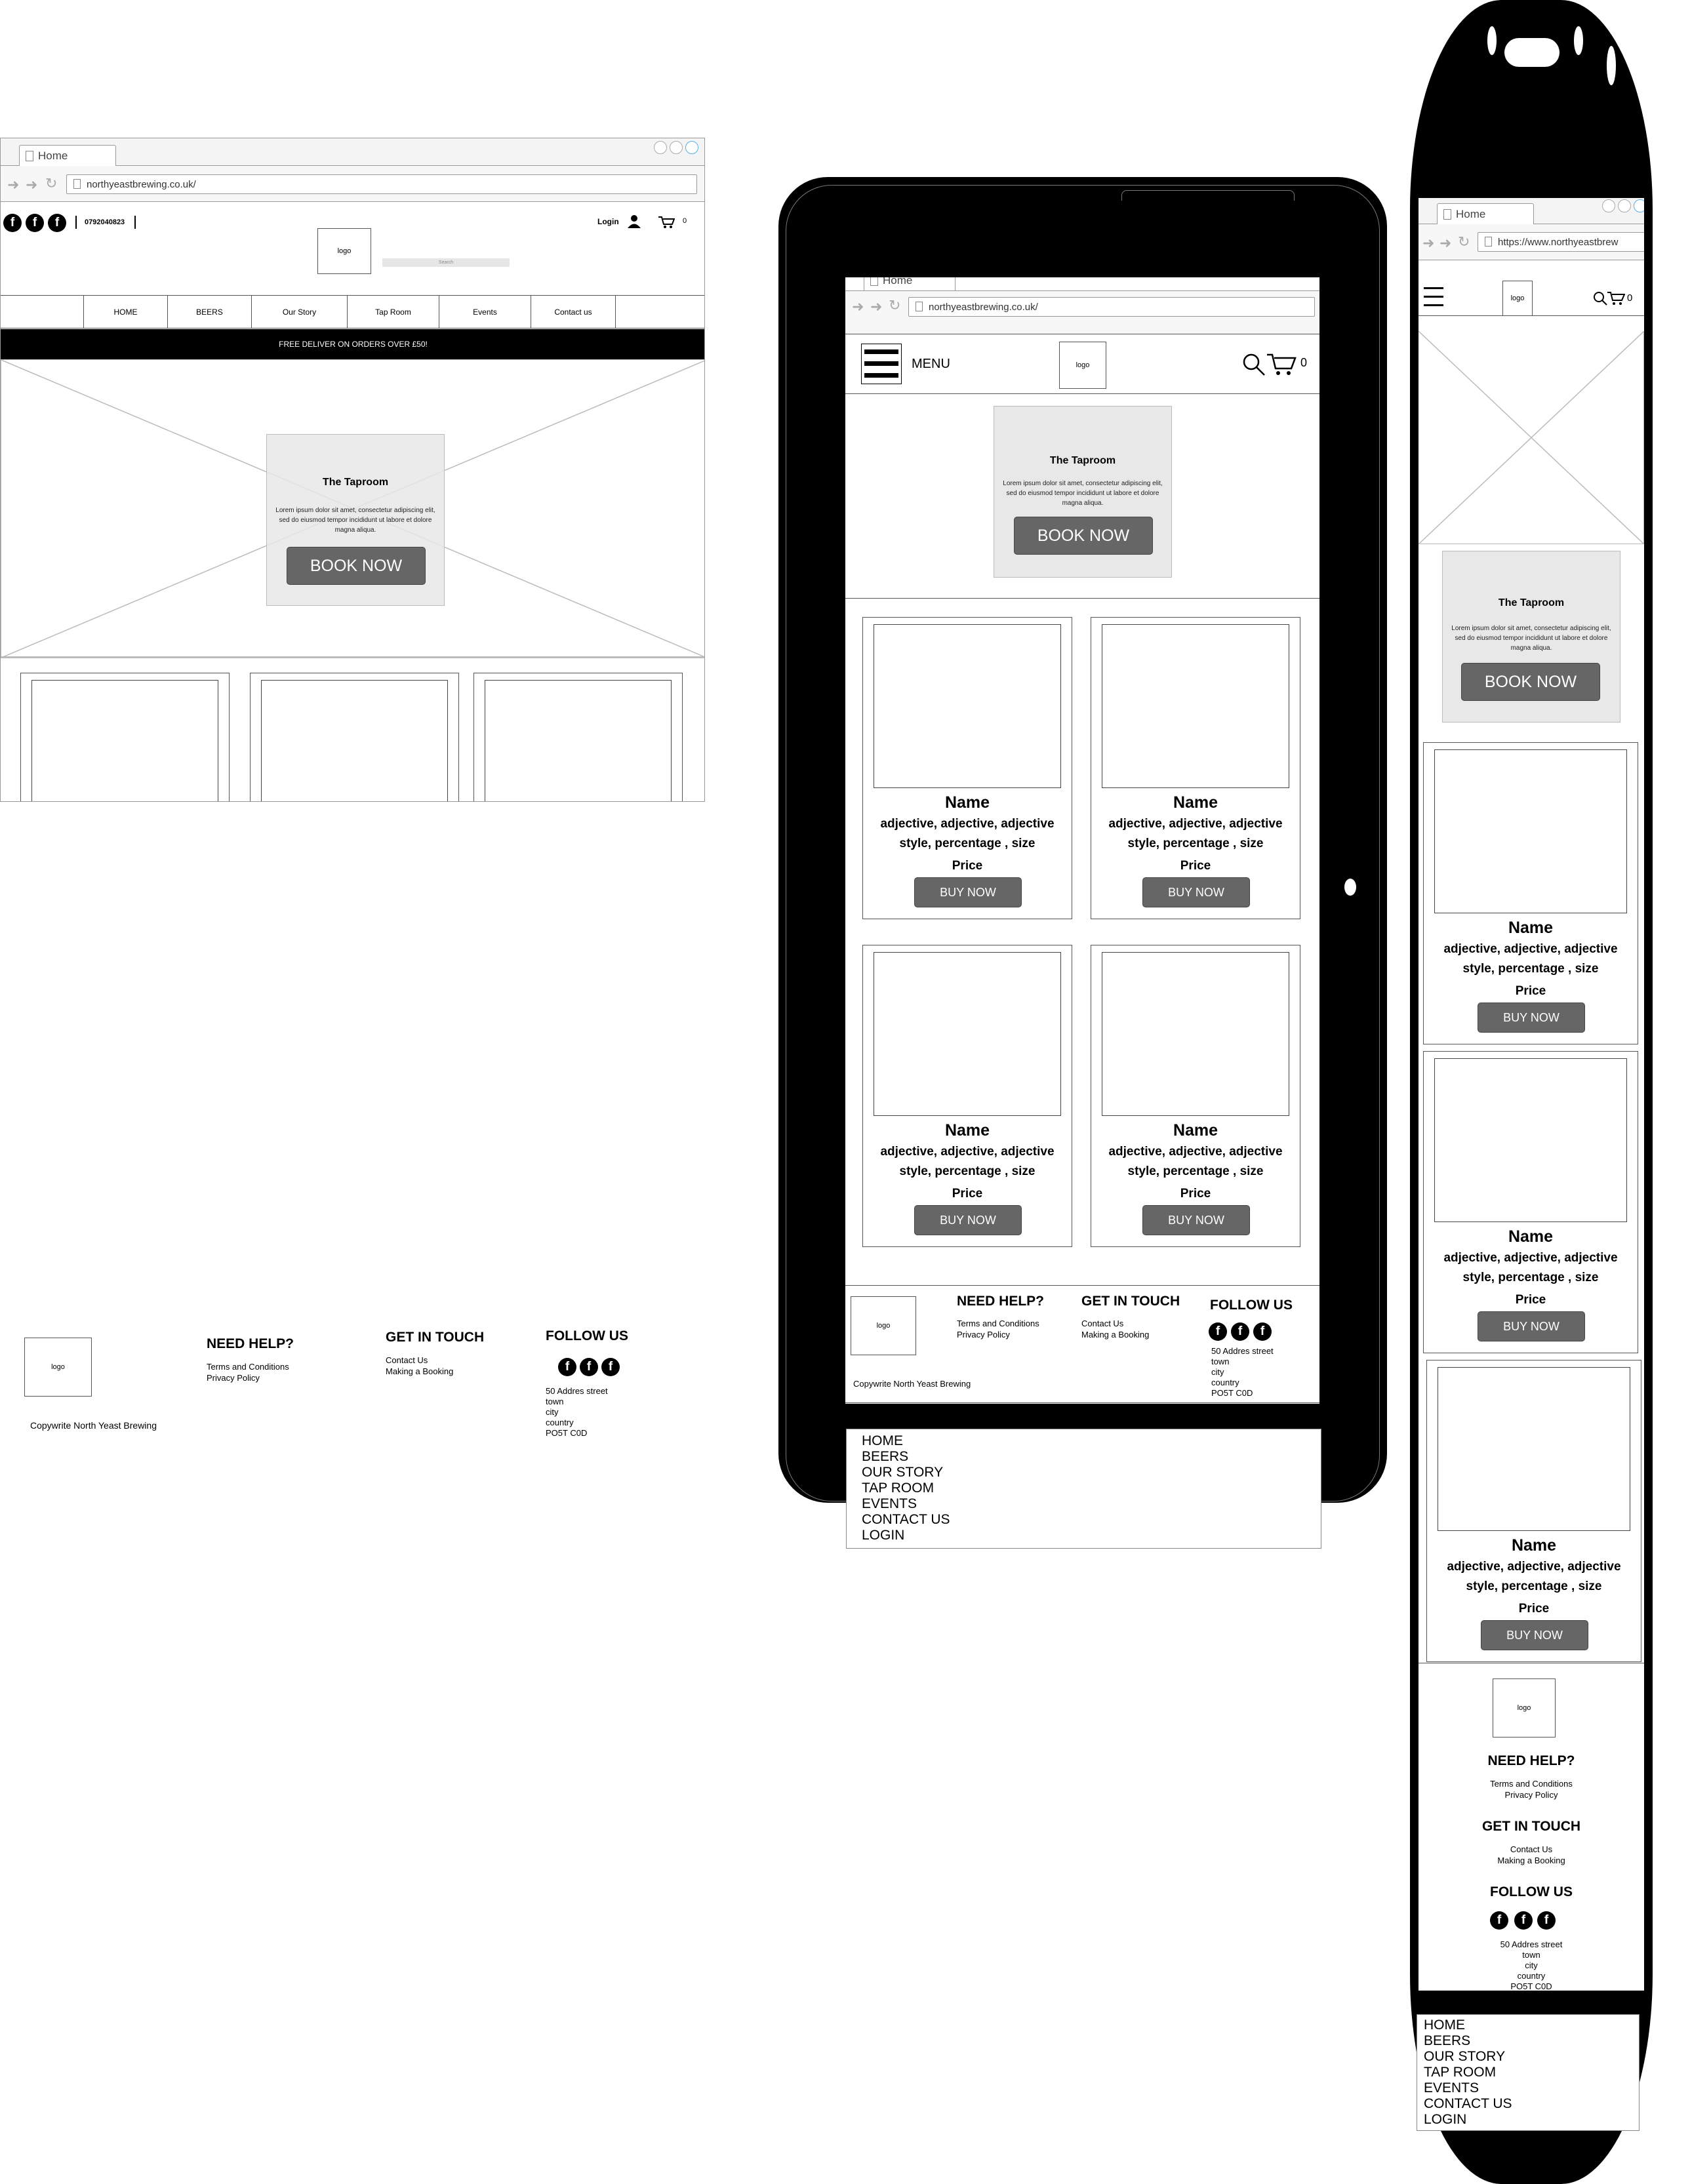 Image resolution: width=1690 pixels, height=2184 pixels. What do you see at coordinates (910, 283) in the screenshot?
I see `tablet-tab-home: Home` at bounding box center [910, 283].